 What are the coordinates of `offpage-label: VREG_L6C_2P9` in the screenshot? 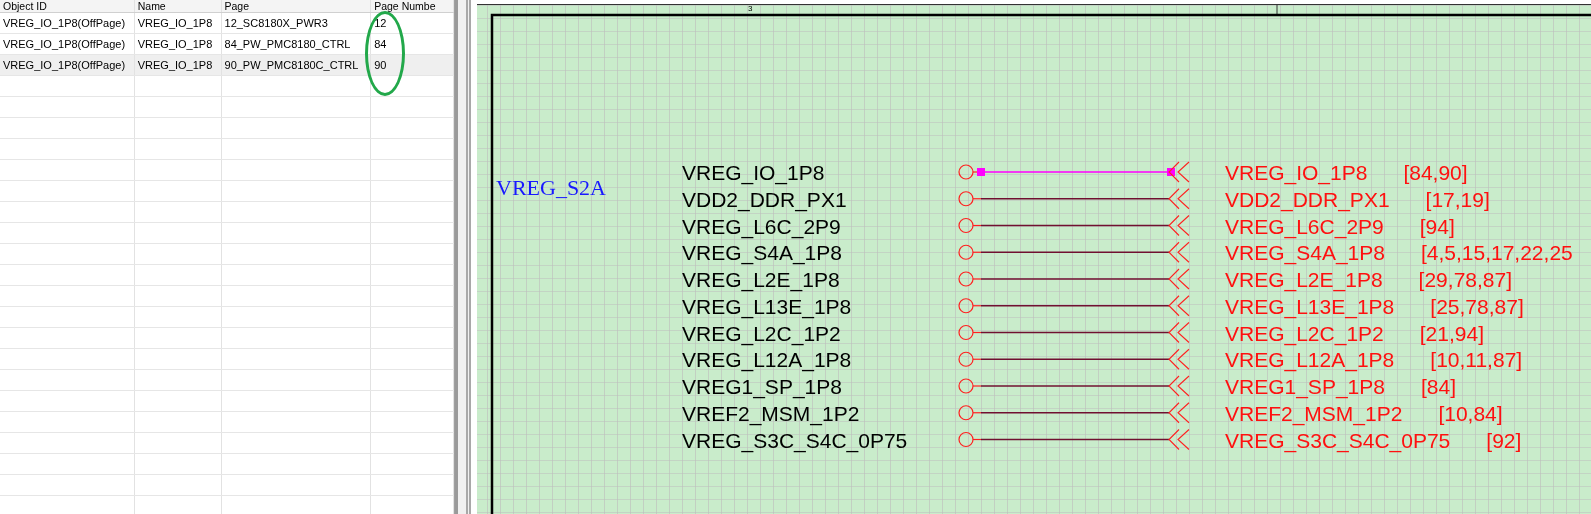 It's located at (1304, 226).